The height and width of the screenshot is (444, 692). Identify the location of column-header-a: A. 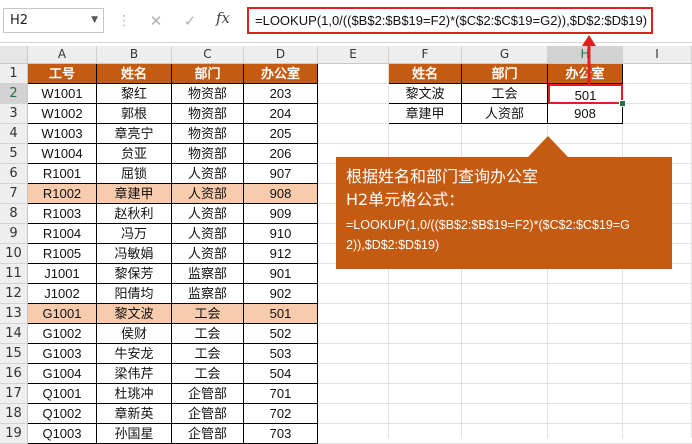
(62, 55).